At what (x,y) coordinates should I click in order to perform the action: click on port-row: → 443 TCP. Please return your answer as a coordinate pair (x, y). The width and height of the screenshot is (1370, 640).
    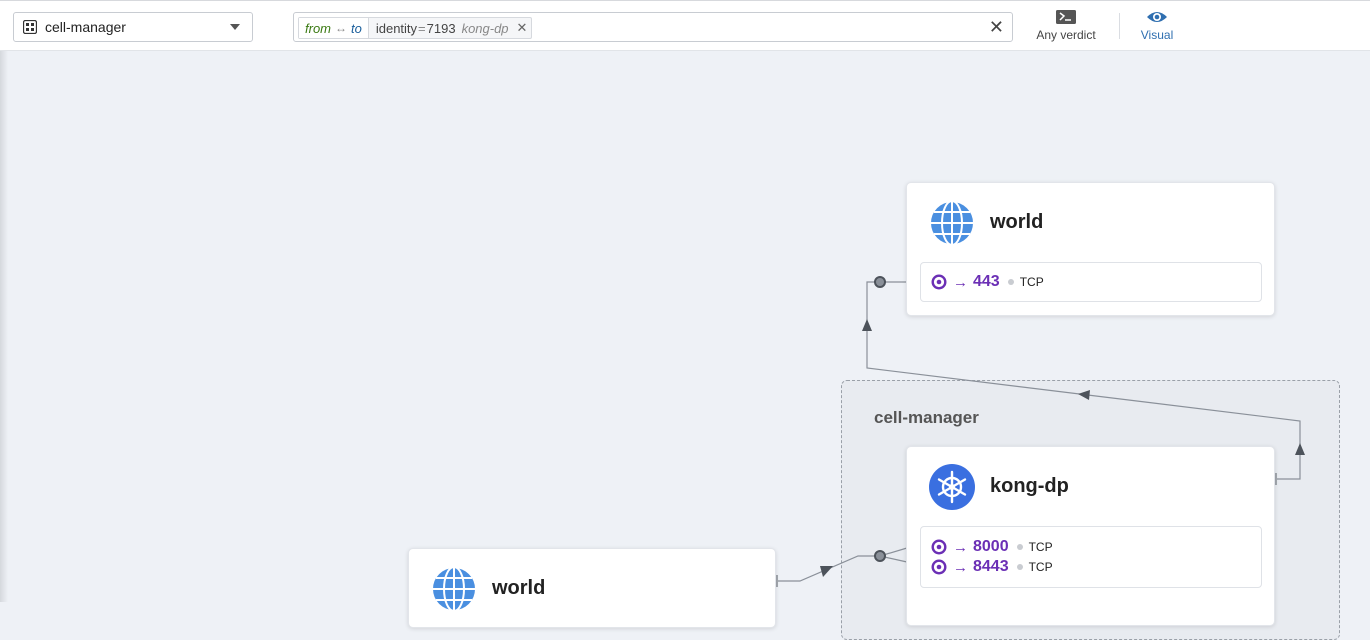
    Looking at the image, I should click on (987, 282).